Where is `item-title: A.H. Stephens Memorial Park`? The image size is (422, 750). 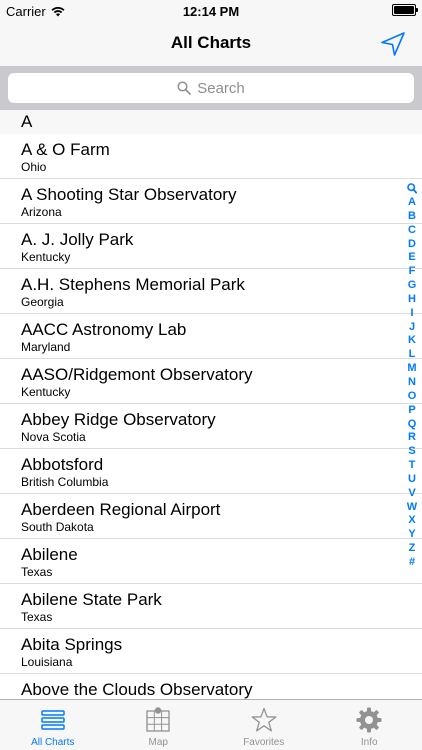 item-title: A.H. Stephens Memorial Park is located at coordinates (133, 284).